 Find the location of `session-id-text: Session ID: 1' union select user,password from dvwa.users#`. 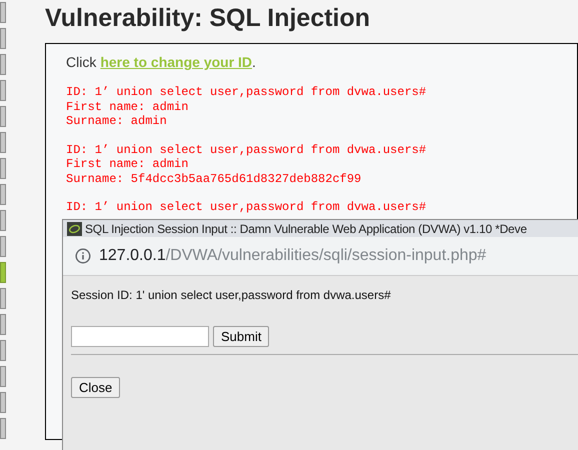

session-id-text: Session ID: 1' union select user,password from dvwa.users# is located at coordinates (231, 295).